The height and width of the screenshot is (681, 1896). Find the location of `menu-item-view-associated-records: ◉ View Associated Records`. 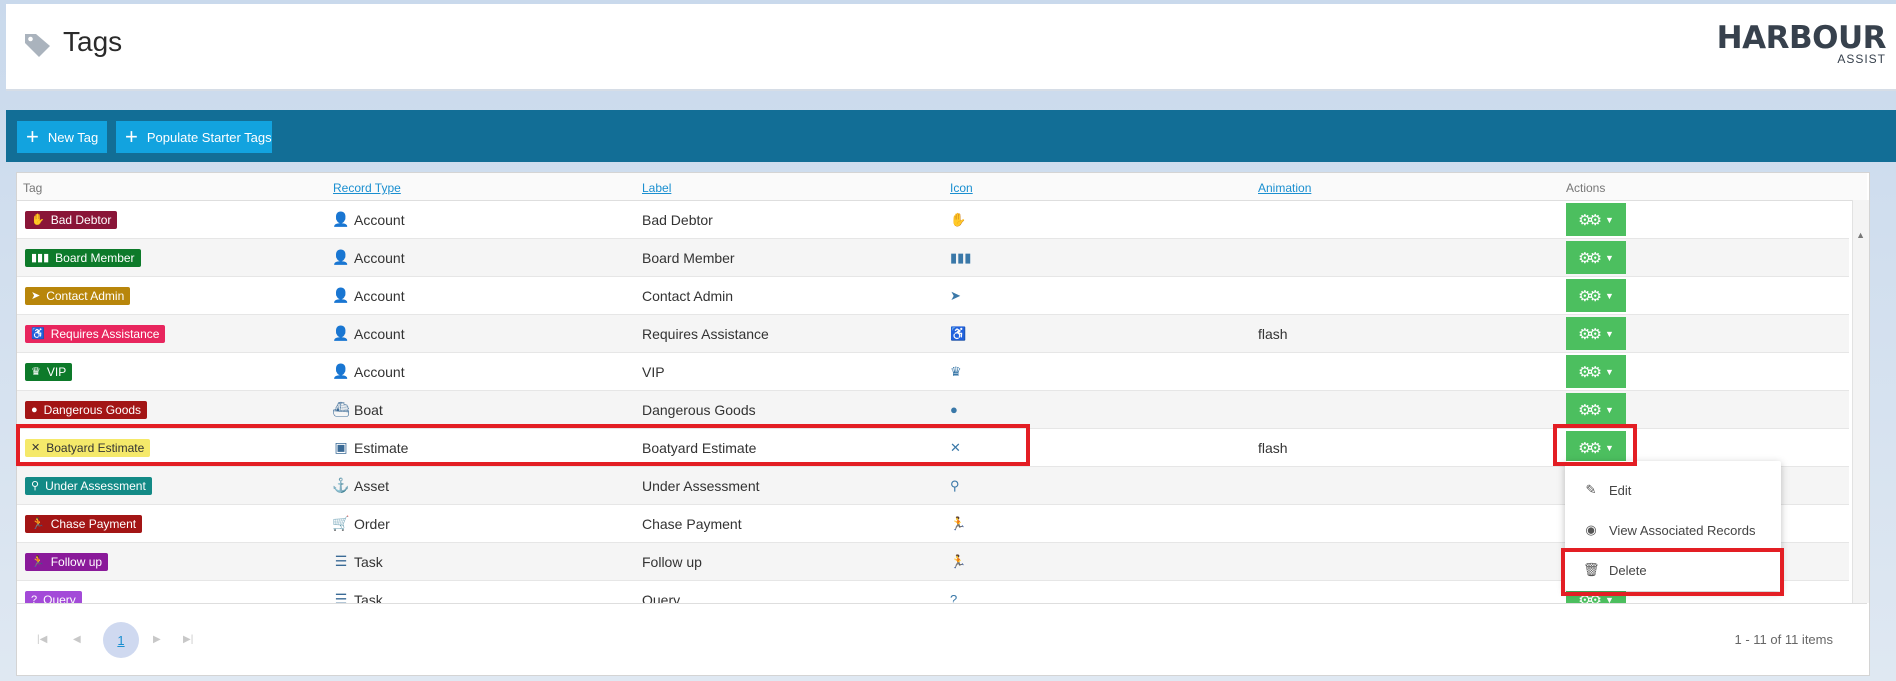

menu-item-view-associated-records: ◉ View Associated Records is located at coordinates (1673, 530).